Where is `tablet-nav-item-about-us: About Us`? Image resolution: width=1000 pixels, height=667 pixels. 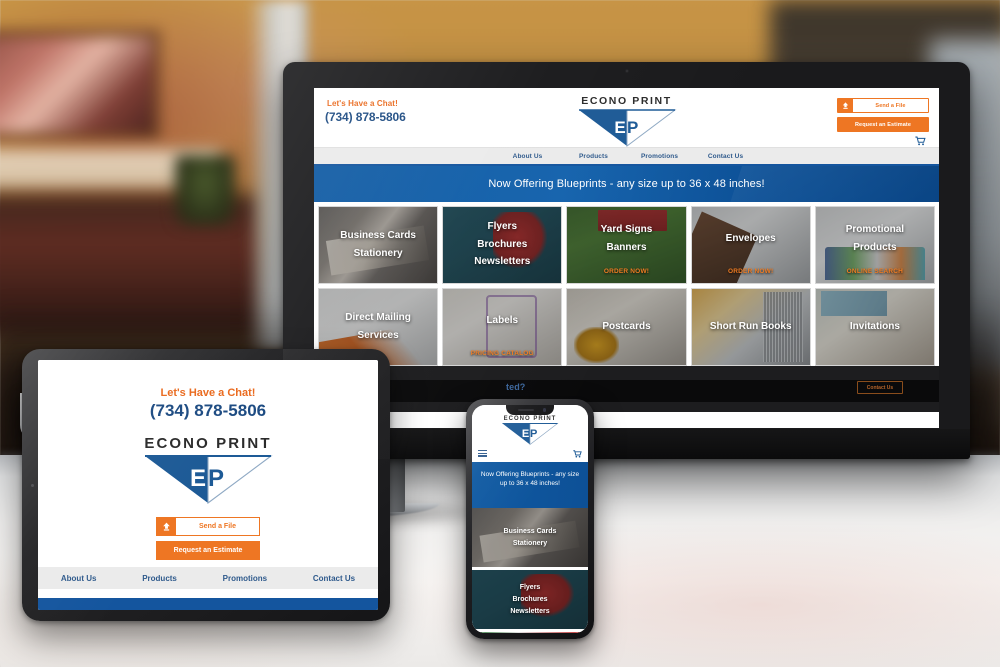
tablet-nav-item-about-us: About Us is located at coordinates (79, 578).